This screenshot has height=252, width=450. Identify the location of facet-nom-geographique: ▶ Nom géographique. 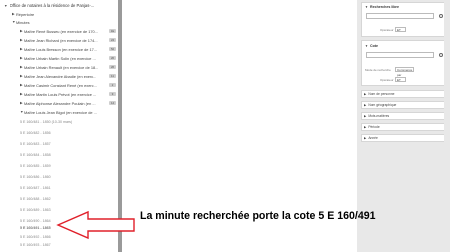
(403, 105).